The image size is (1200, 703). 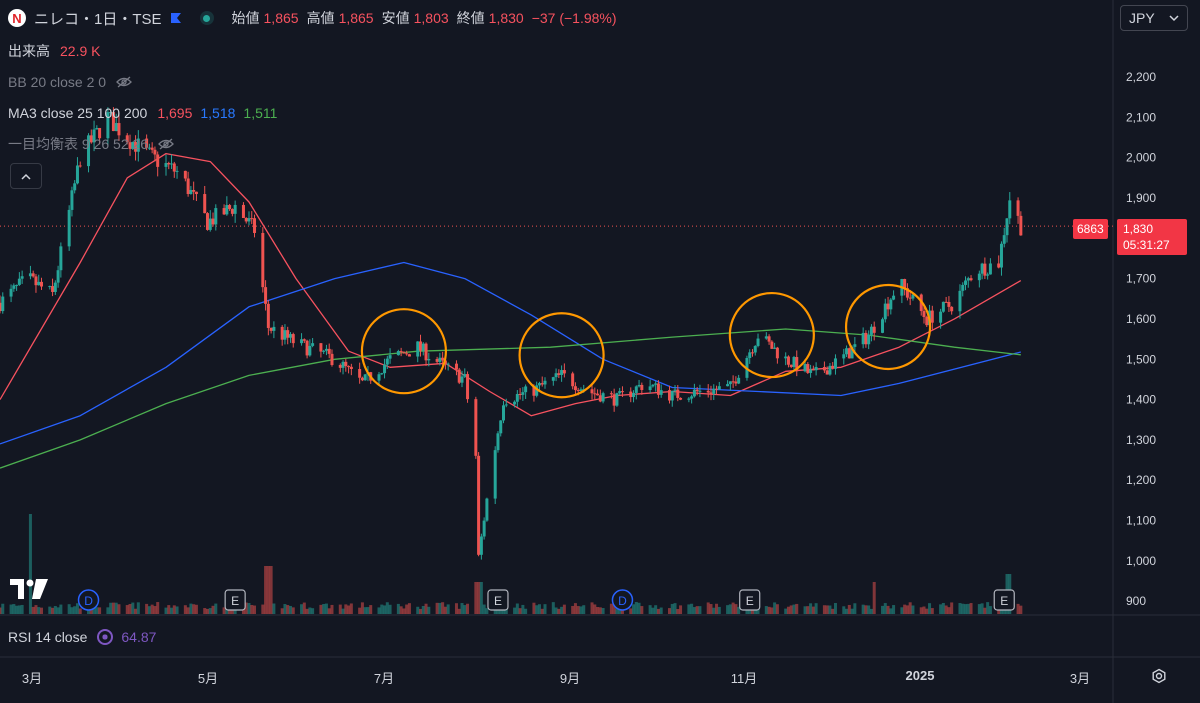 I want to click on flag-icon, so click(x=176, y=18).